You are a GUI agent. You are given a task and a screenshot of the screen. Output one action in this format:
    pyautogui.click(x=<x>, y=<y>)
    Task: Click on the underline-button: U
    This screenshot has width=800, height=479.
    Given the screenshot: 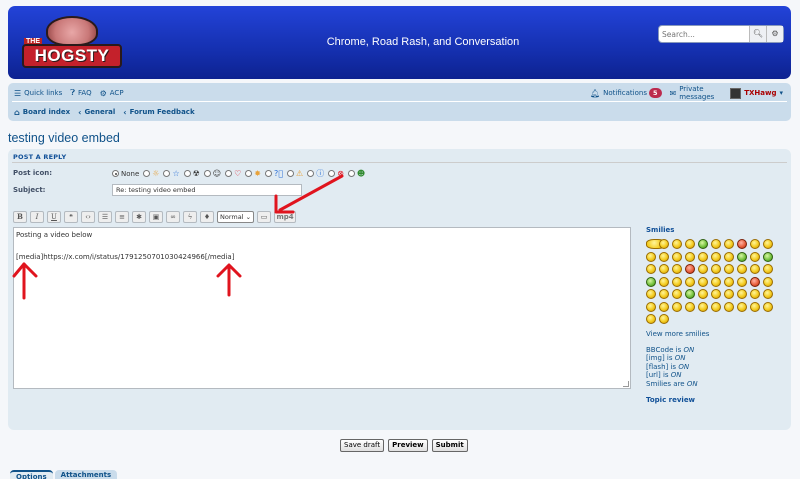 What is the action you would take?
    pyautogui.click(x=54, y=217)
    